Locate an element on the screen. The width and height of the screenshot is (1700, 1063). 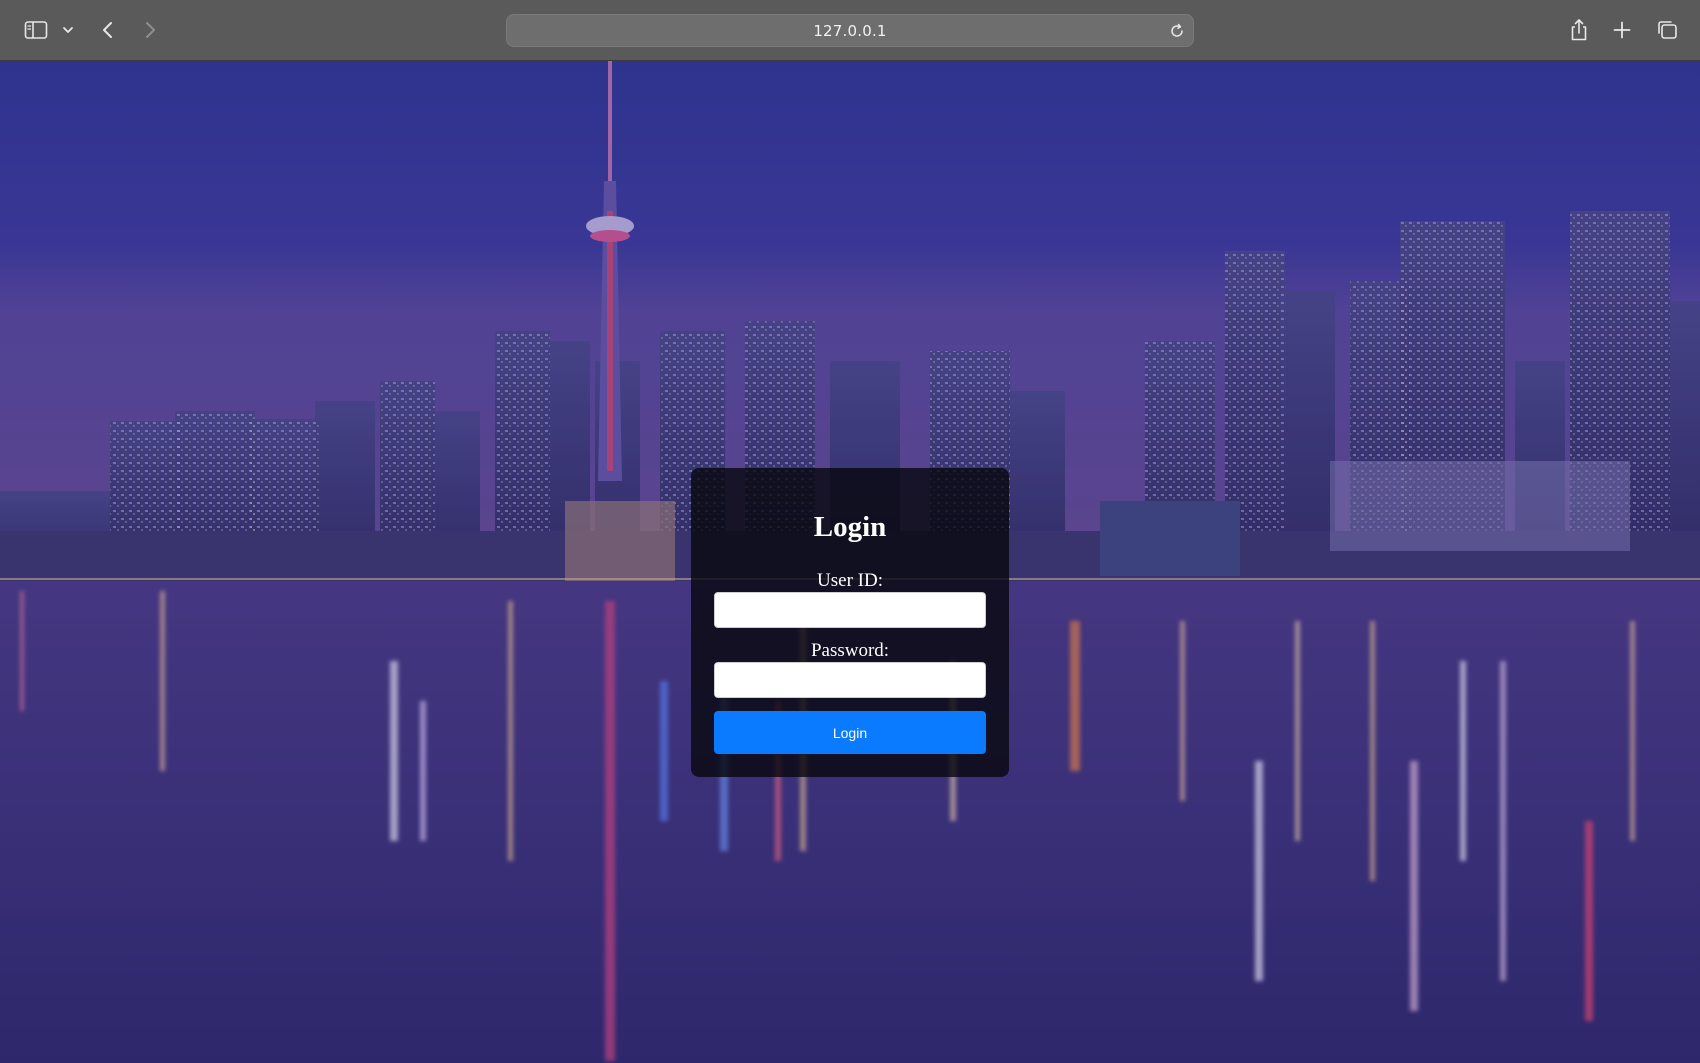
chevron-left-icon is located at coordinates (107, 30).